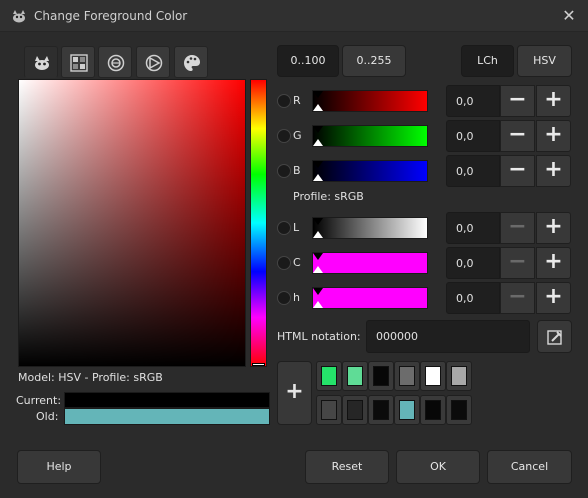 The height and width of the screenshot is (498, 588). I want to click on close-button: ✕, so click(569, 16).